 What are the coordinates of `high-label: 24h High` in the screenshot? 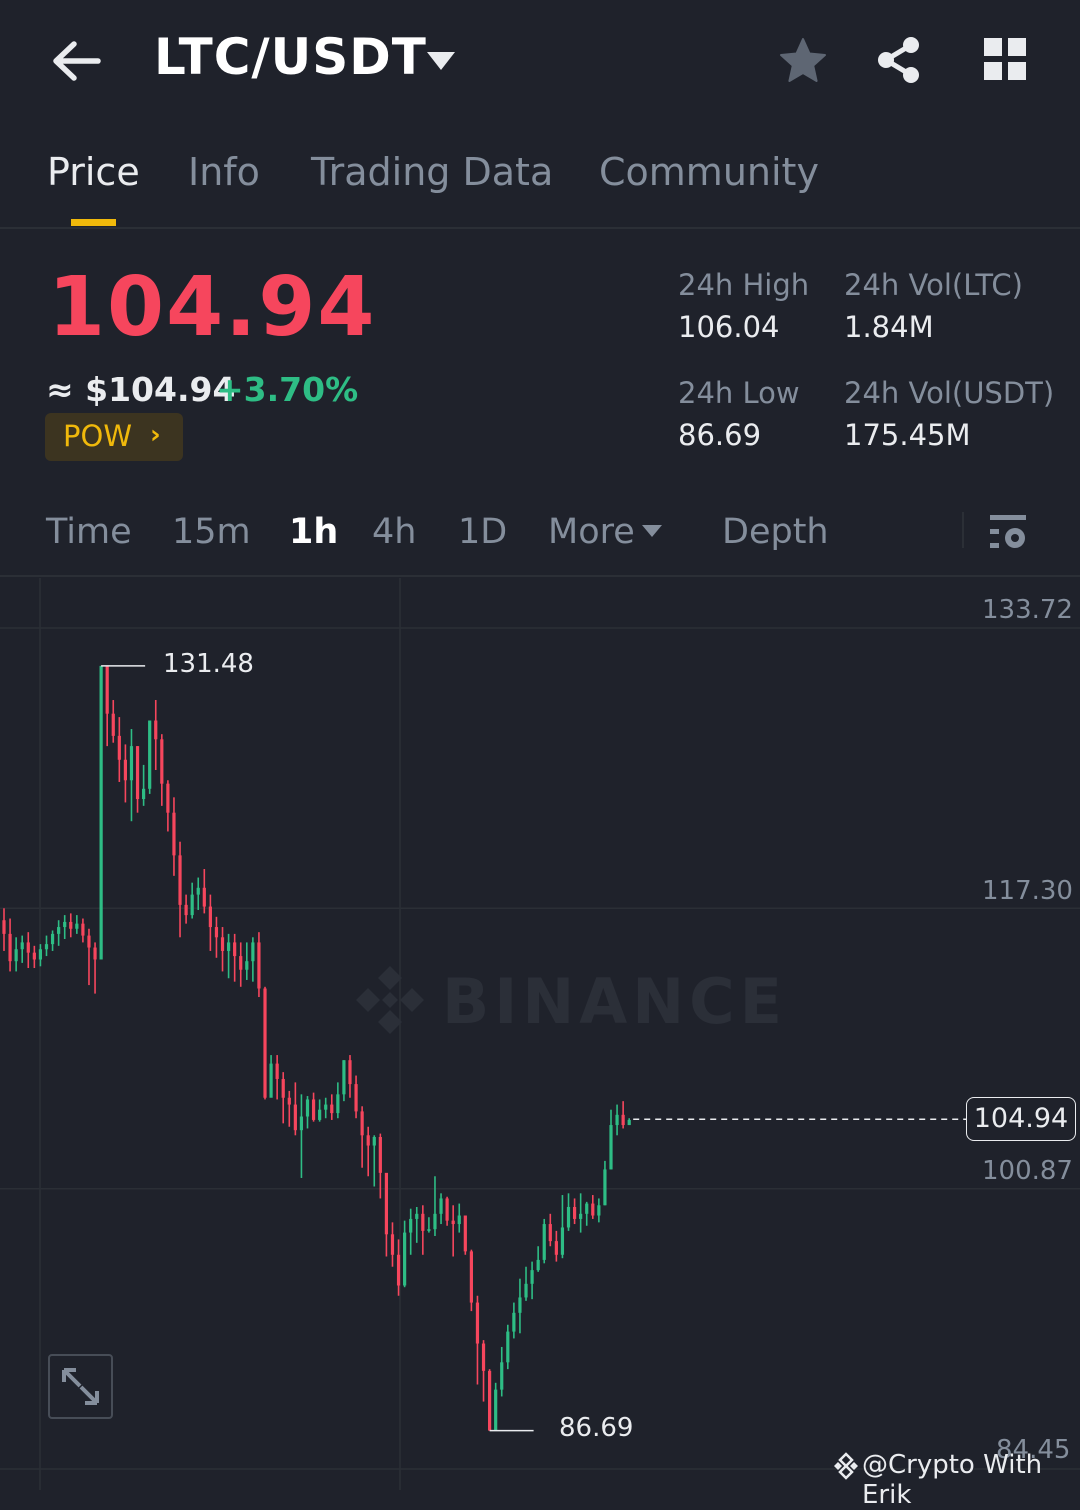 It's located at (744, 285).